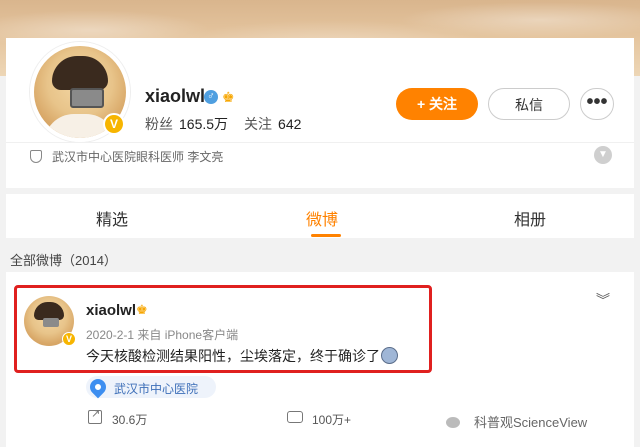 The height and width of the screenshot is (447, 640). What do you see at coordinates (95, 415) in the screenshot?
I see `repost-icon` at bounding box center [95, 415].